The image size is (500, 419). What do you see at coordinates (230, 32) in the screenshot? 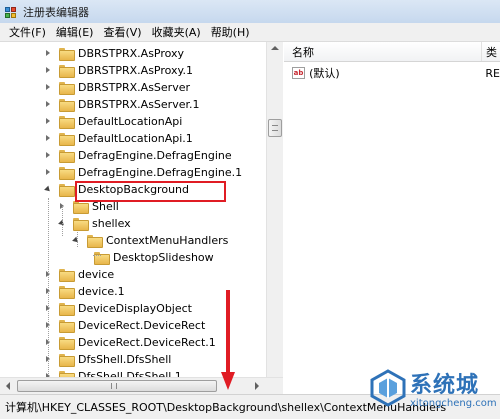
I see `menu-help: 帮助(H)` at bounding box center [230, 32].